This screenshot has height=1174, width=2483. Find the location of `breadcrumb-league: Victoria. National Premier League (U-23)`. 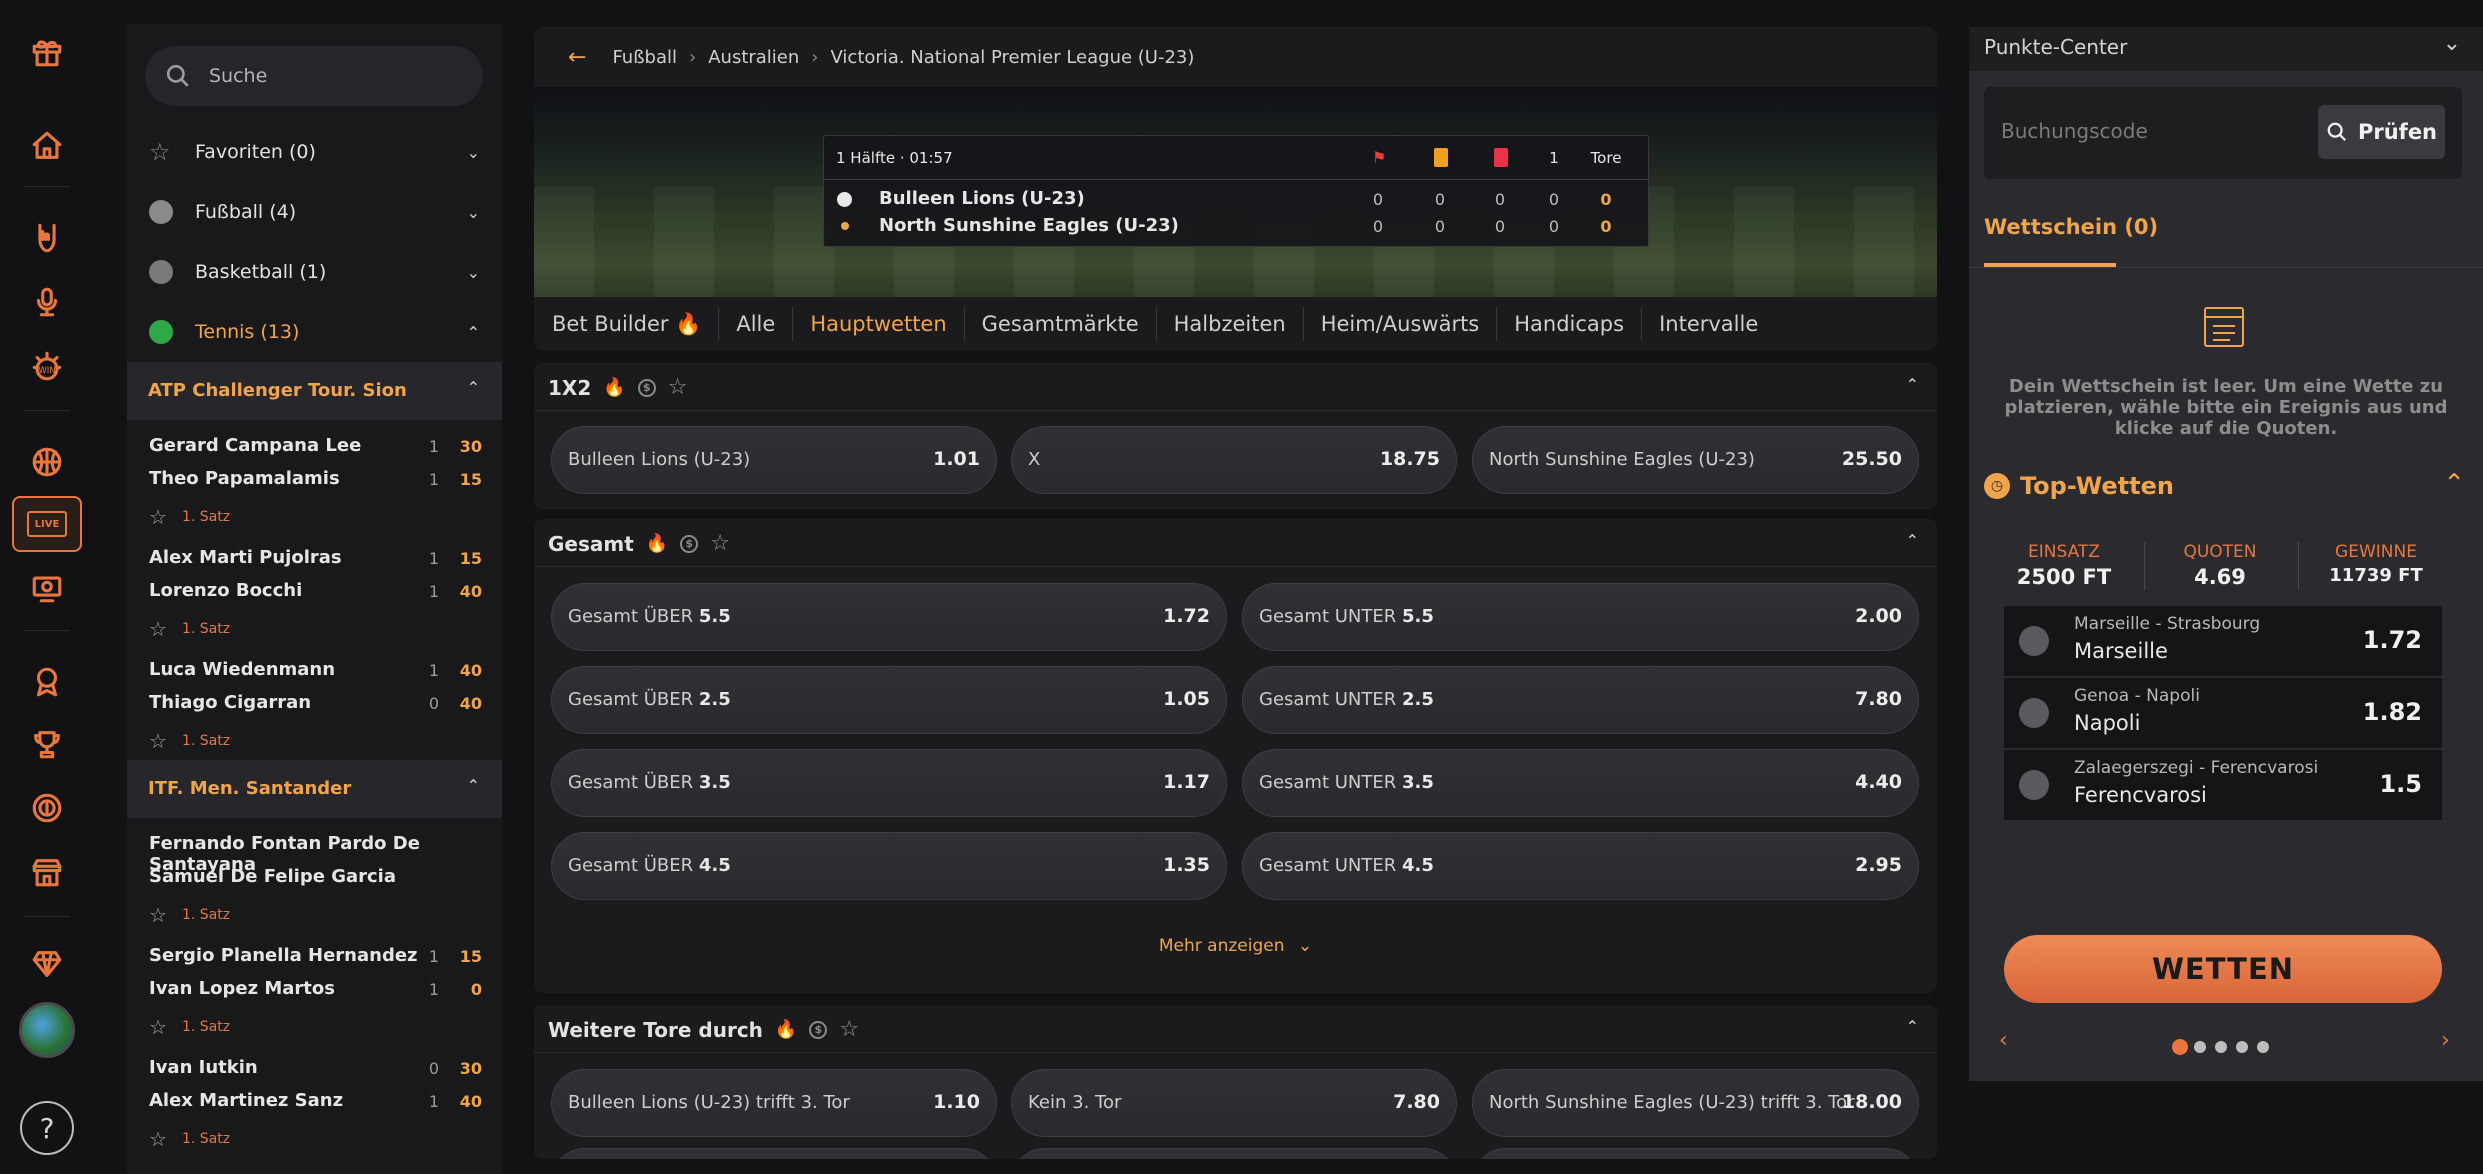

breadcrumb-league: Victoria. National Premier League (U-23) is located at coordinates (1013, 57).